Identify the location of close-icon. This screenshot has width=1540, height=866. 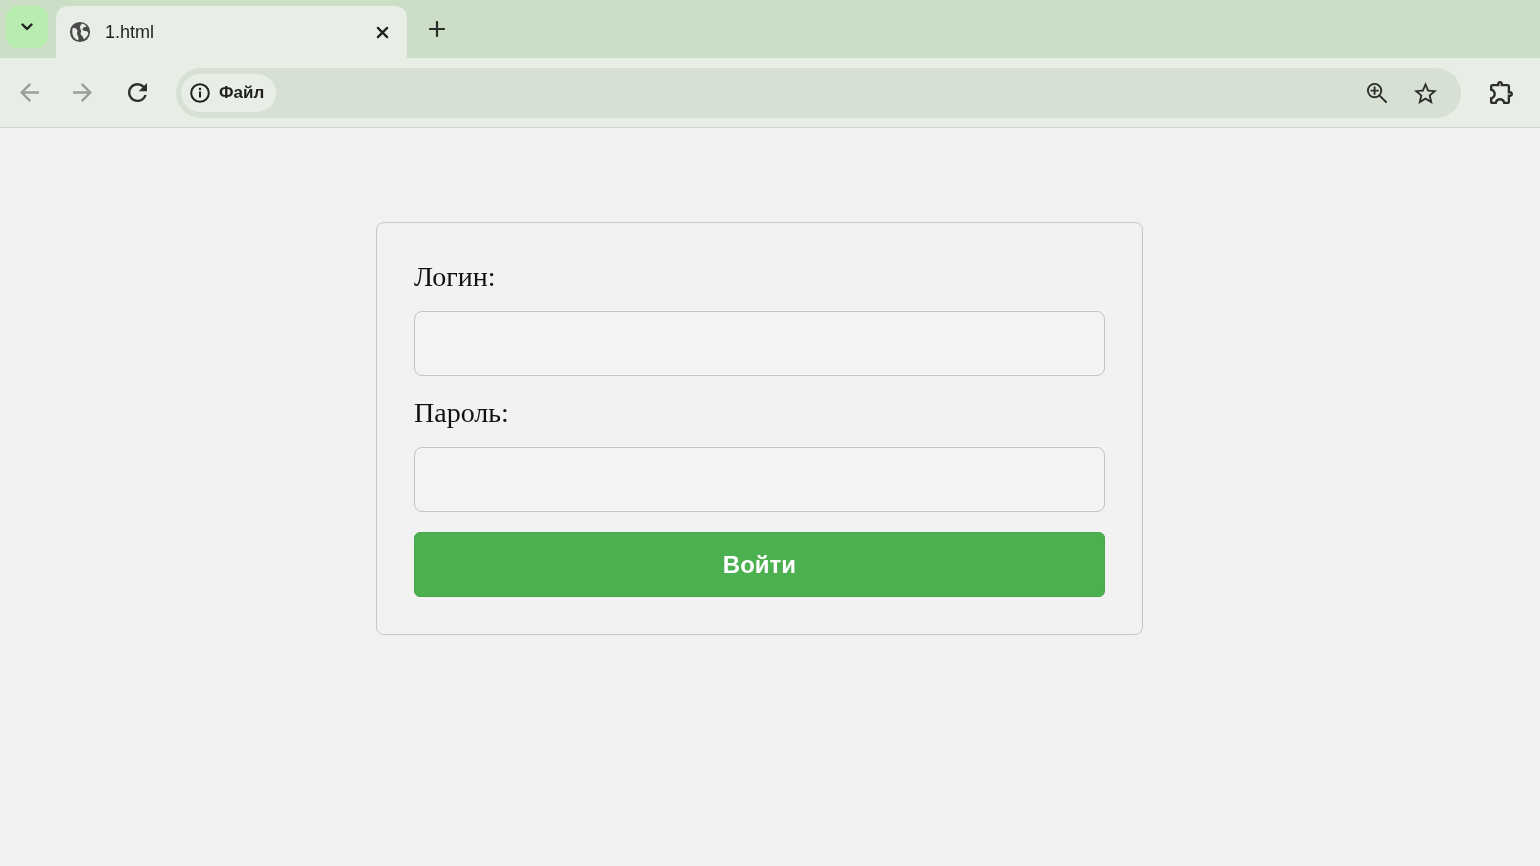
(382, 32).